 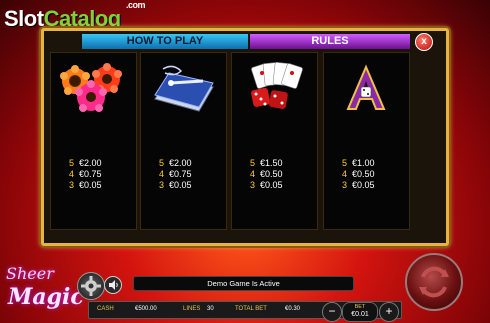 I want to click on gear-icon, so click(x=91, y=286).